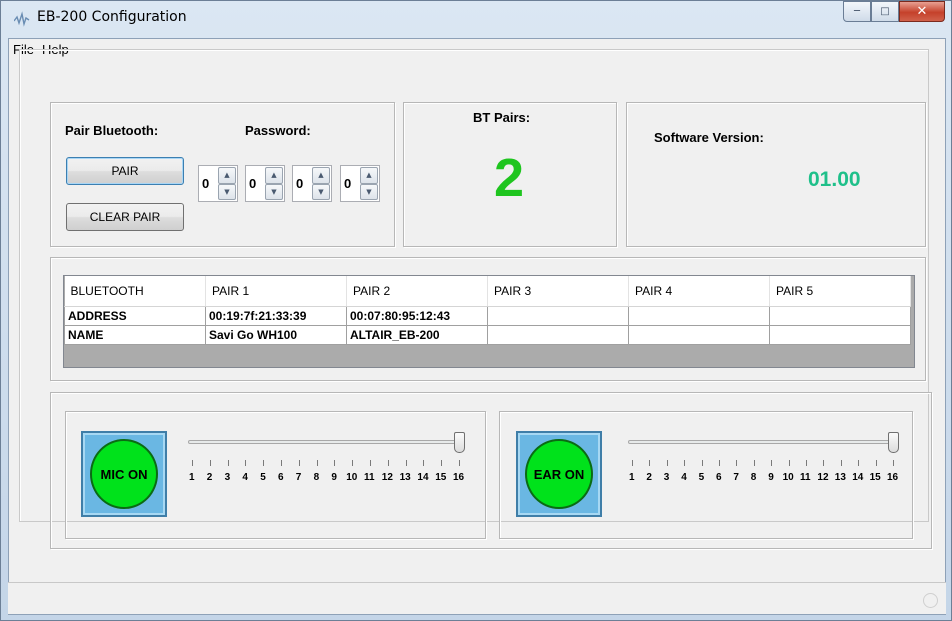 The height and width of the screenshot is (621, 952). Describe the element at coordinates (300, 183) in the screenshot. I see `password-digit-3-value: 0` at that location.